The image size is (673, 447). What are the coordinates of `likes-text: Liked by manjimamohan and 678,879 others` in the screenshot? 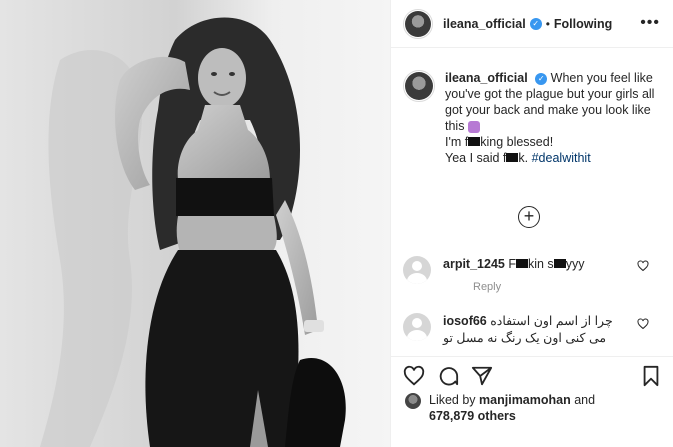 It's located at (512, 408).